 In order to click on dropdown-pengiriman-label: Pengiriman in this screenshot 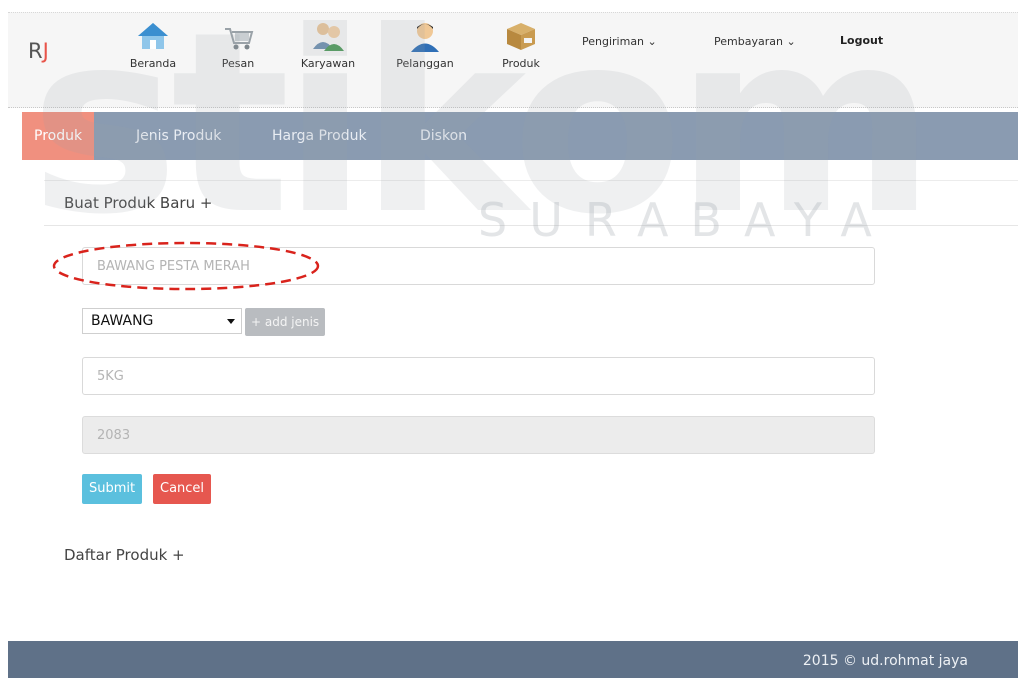, I will do `click(613, 41)`.